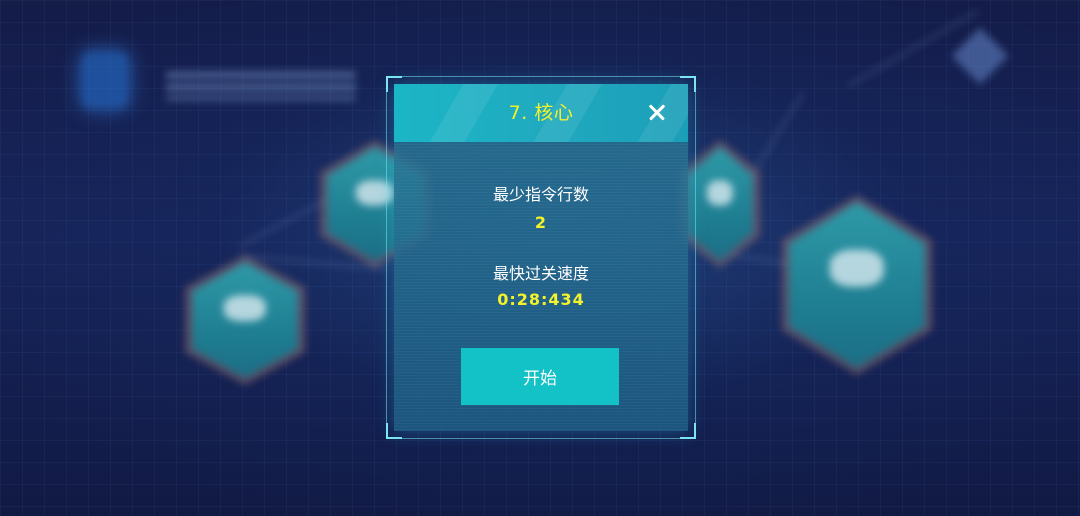 The width and height of the screenshot is (1080, 516). Describe the element at coordinates (980, 56) in the screenshot. I see `diamond-node-icon` at that location.